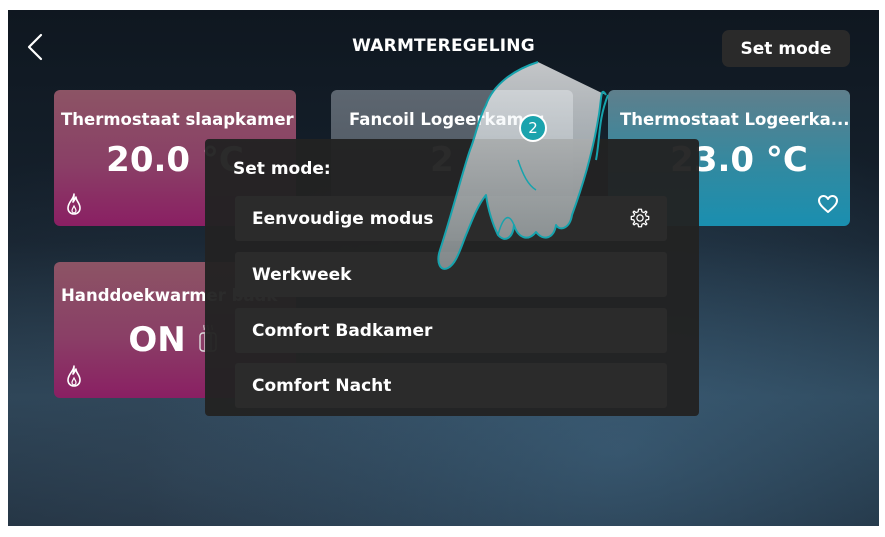 The width and height of the screenshot is (885, 537). I want to click on set-mode-button: Set mode, so click(786, 48).